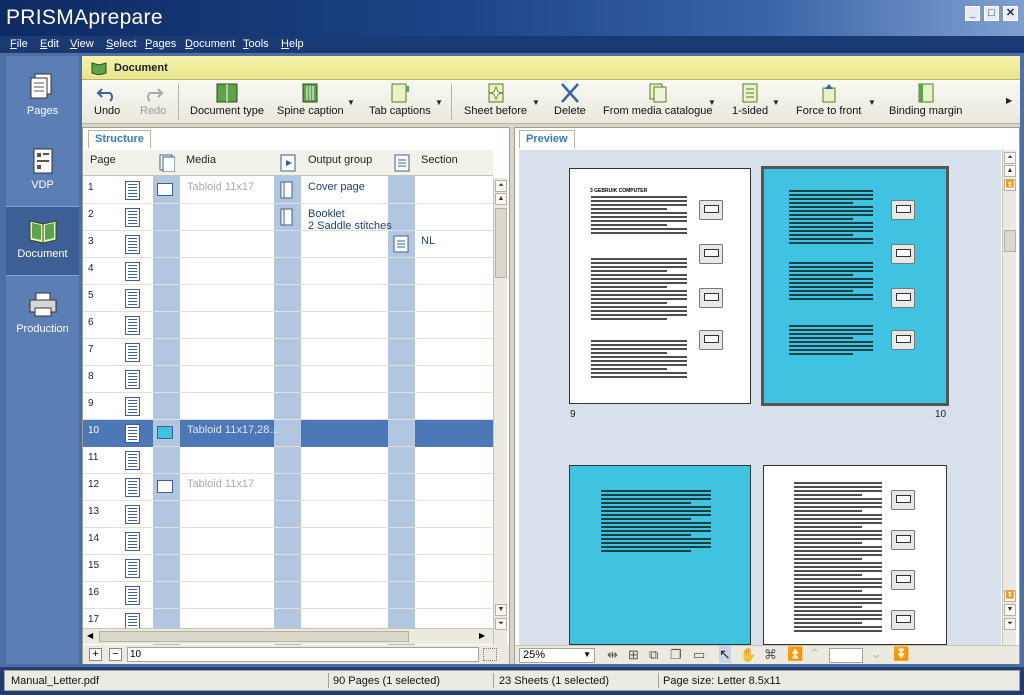  I want to click on two-pages-icon: ⧉, so click(653, 655).